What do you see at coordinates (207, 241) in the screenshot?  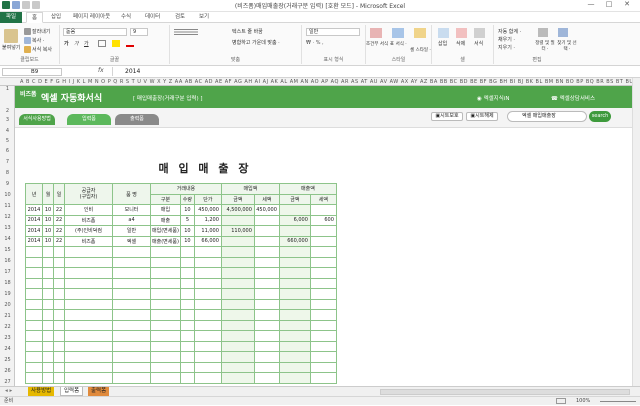 I see `table-cell: 66,000` at bounding box center [207, 241].